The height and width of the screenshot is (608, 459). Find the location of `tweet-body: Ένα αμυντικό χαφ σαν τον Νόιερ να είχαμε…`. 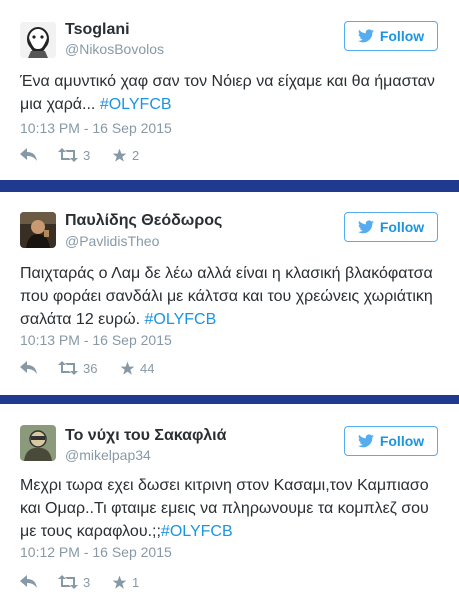

tweet-body: Ένα αμυντικό χαφ σαν τον Νόιερ να είχαμε… is located at coordinates (227, 93).